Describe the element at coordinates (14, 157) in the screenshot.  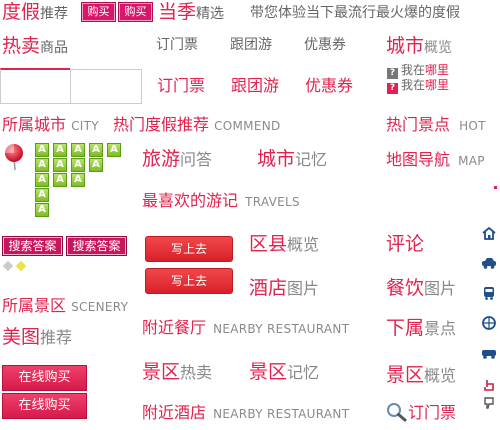
I see `map-pin-icon` at that location.